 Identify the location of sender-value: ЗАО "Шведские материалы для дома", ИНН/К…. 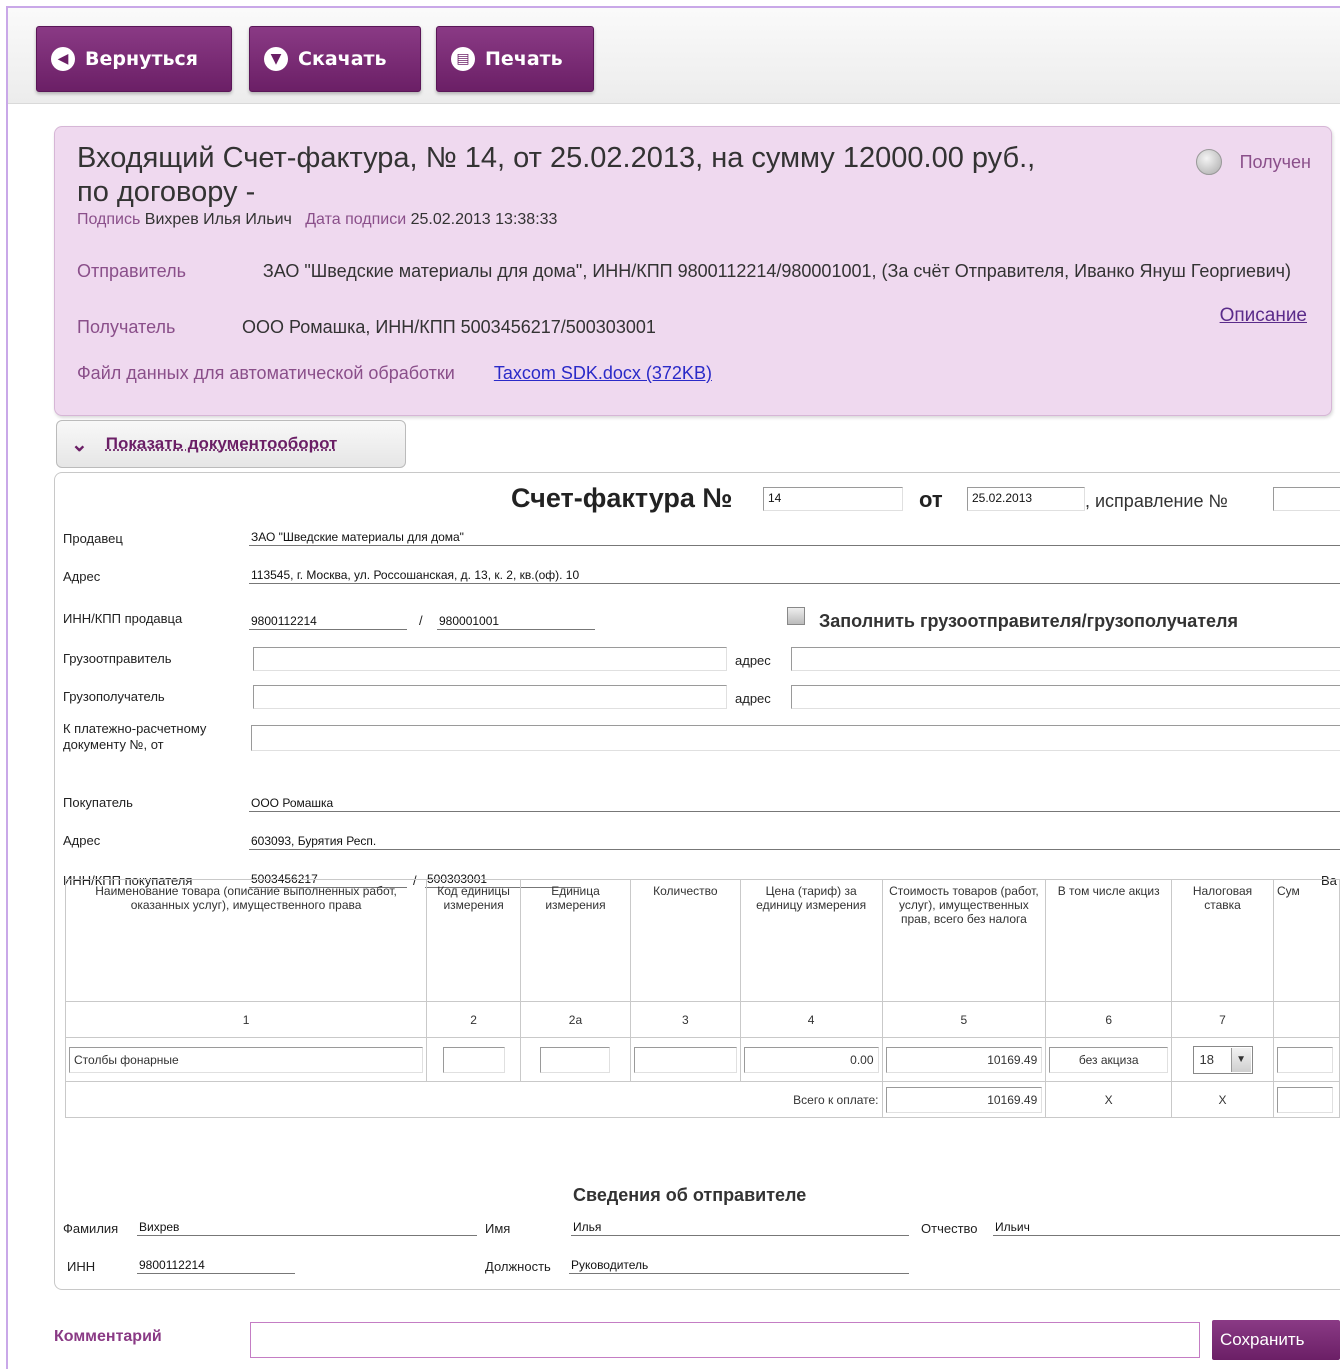
(777, 271).